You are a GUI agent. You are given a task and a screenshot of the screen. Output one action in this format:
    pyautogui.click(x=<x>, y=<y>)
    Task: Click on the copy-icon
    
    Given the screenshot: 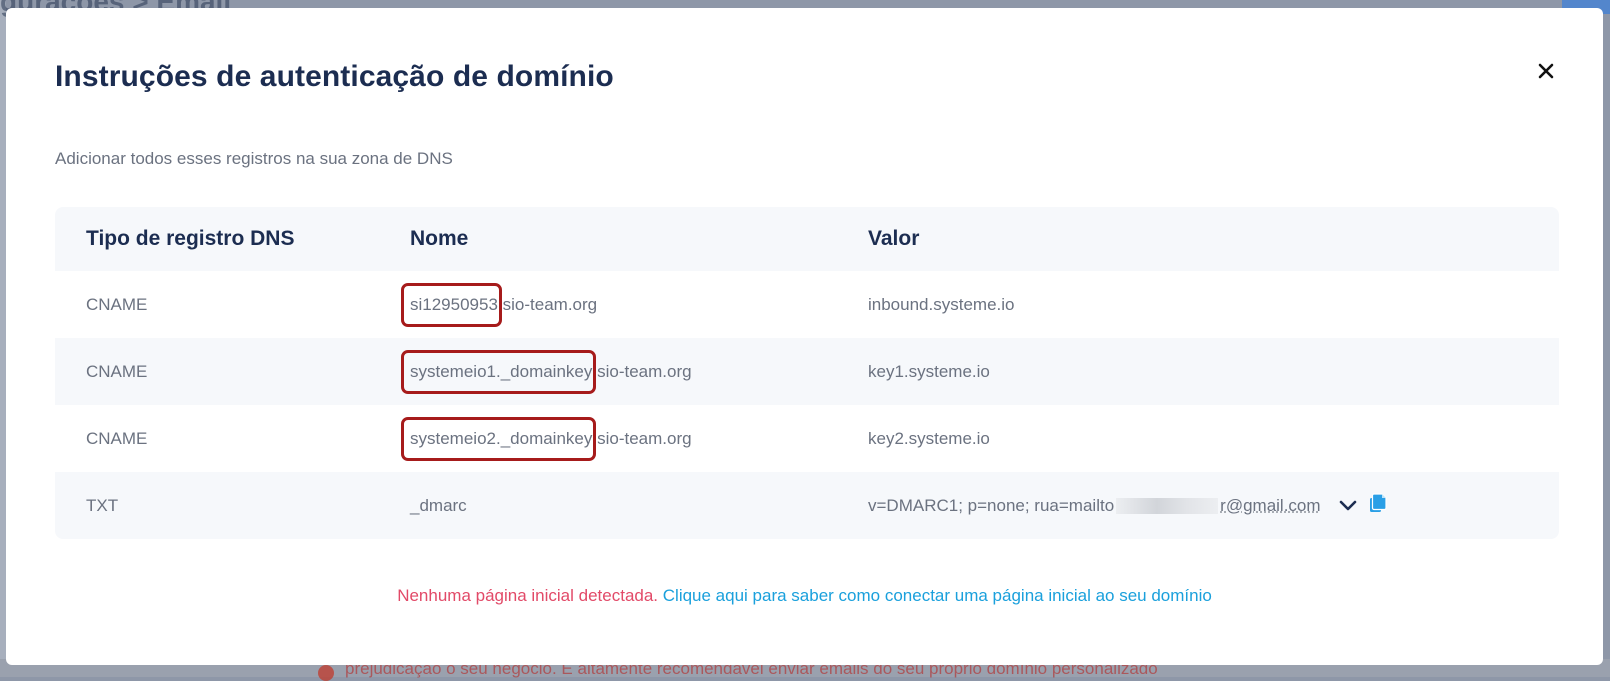 What is the action you would take?
    pyautogui.click(x=1378, y=502)
    